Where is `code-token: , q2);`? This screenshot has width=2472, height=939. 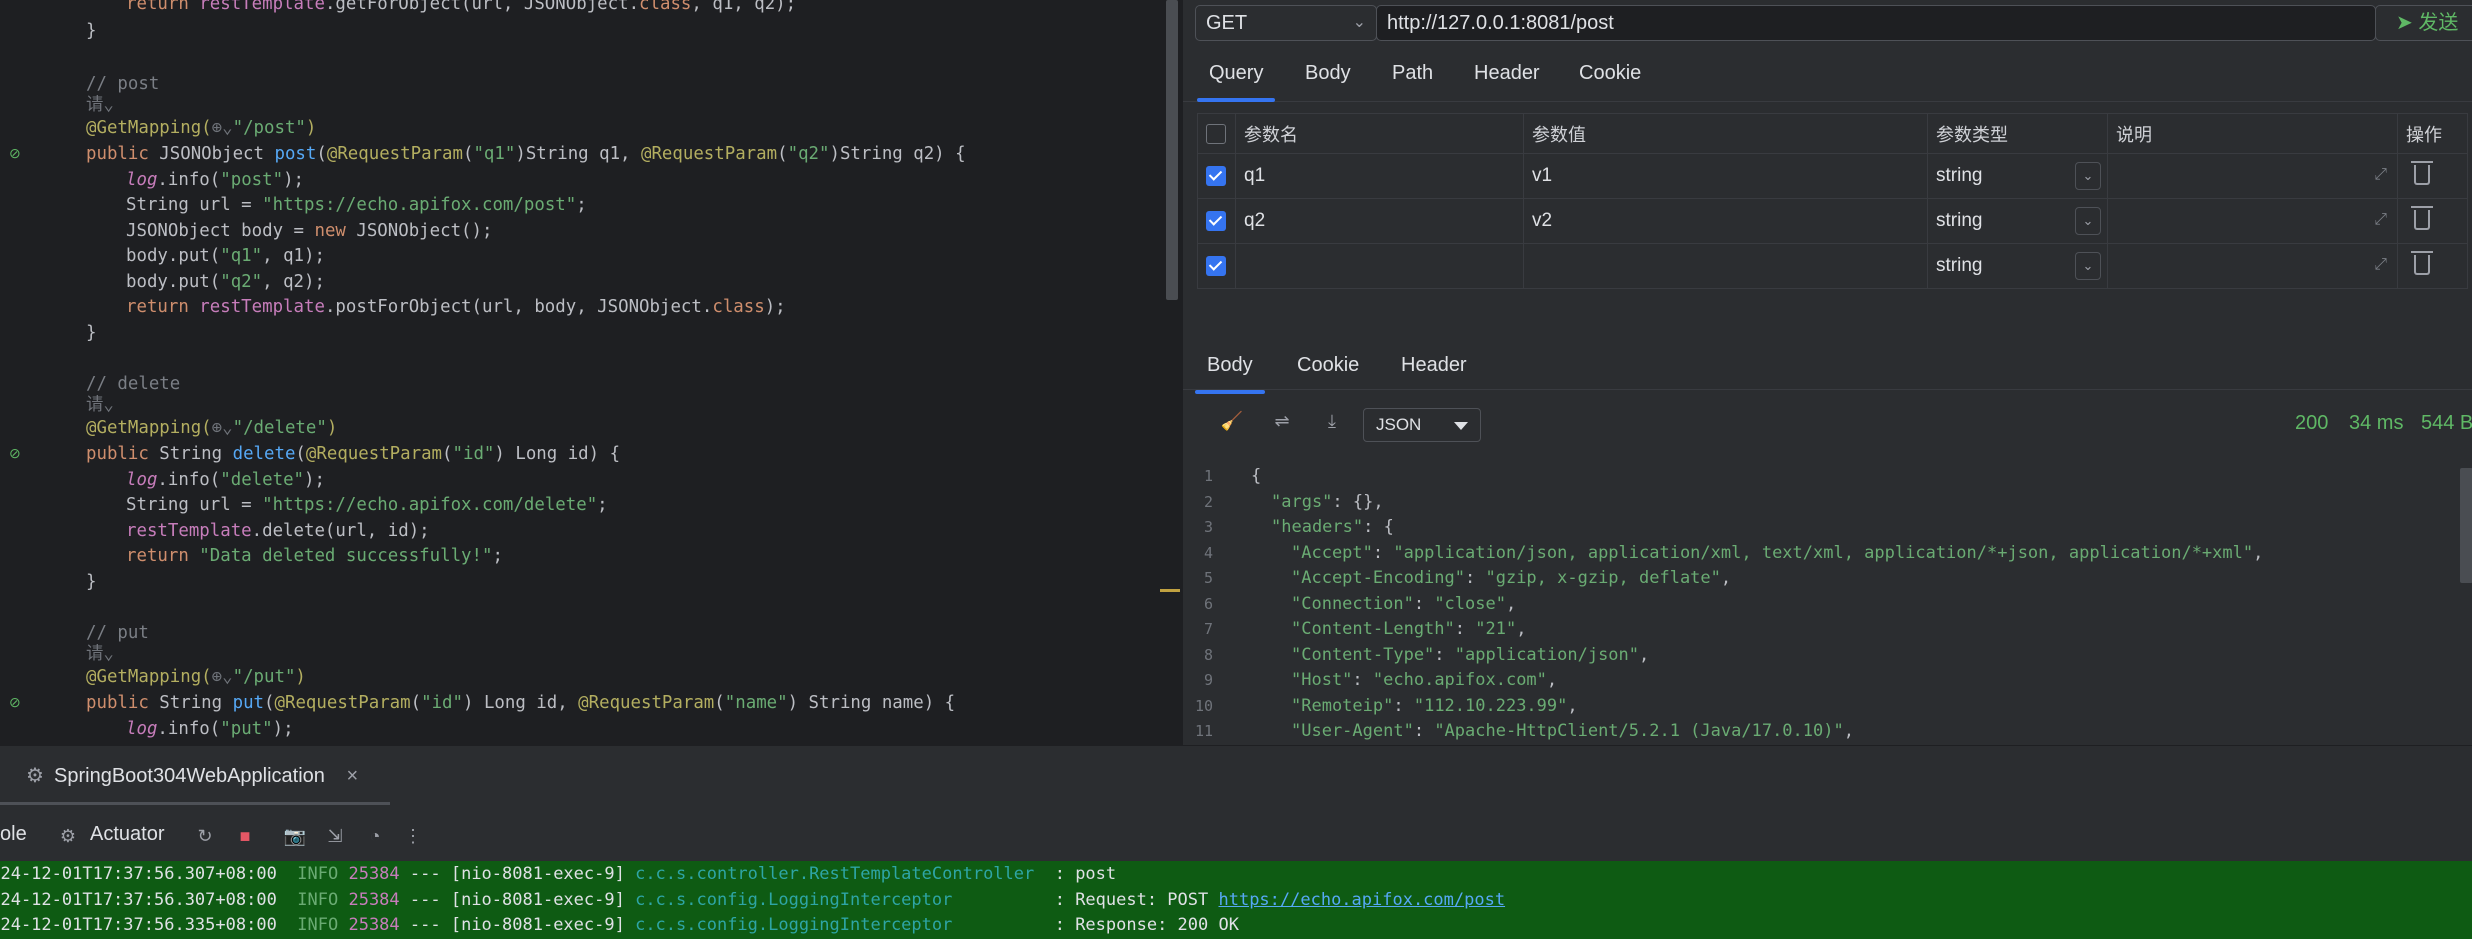 code-token: , q2); is located at coordinates (293, 282).